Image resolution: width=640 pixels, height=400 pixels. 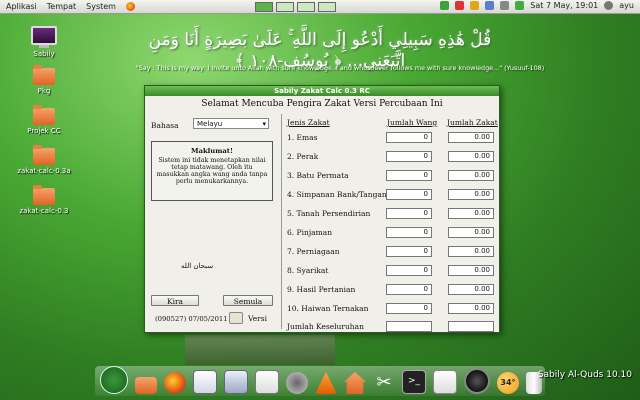 What do you see at coordinates (191, 319) in the screenshot?
I see `version-date: (090527) 07/05/2011` at bounding box center [191, 319].